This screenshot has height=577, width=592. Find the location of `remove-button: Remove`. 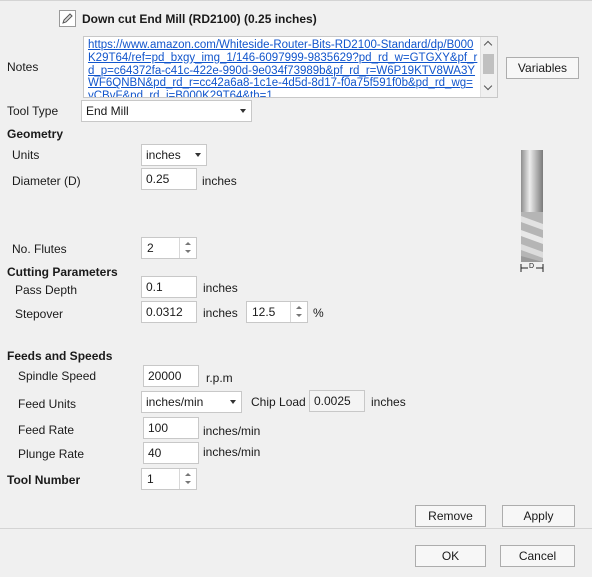

remove-button: Remove is located at coordinates (450, 516).